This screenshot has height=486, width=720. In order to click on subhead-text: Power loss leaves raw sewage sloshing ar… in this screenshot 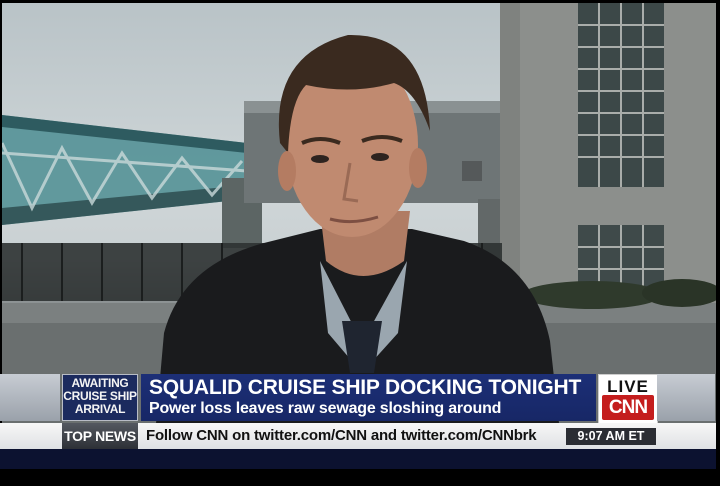, I will do `click(325, 408)`.